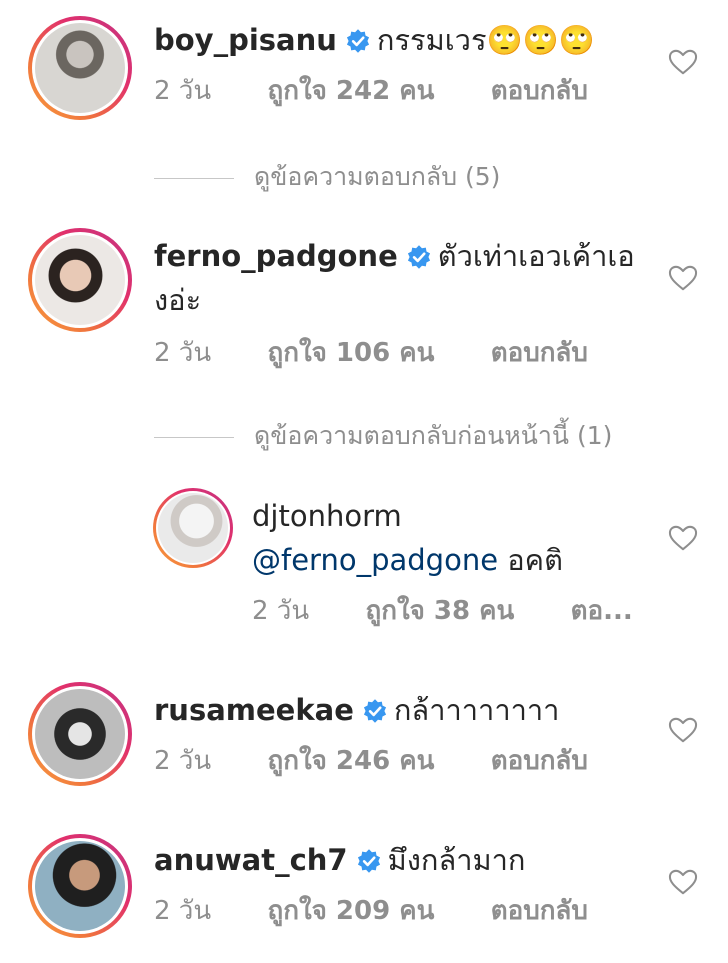  Describe the element at coordinates (254, 710) in the screenshot. I see `comment-username: rusameekae` at that location.